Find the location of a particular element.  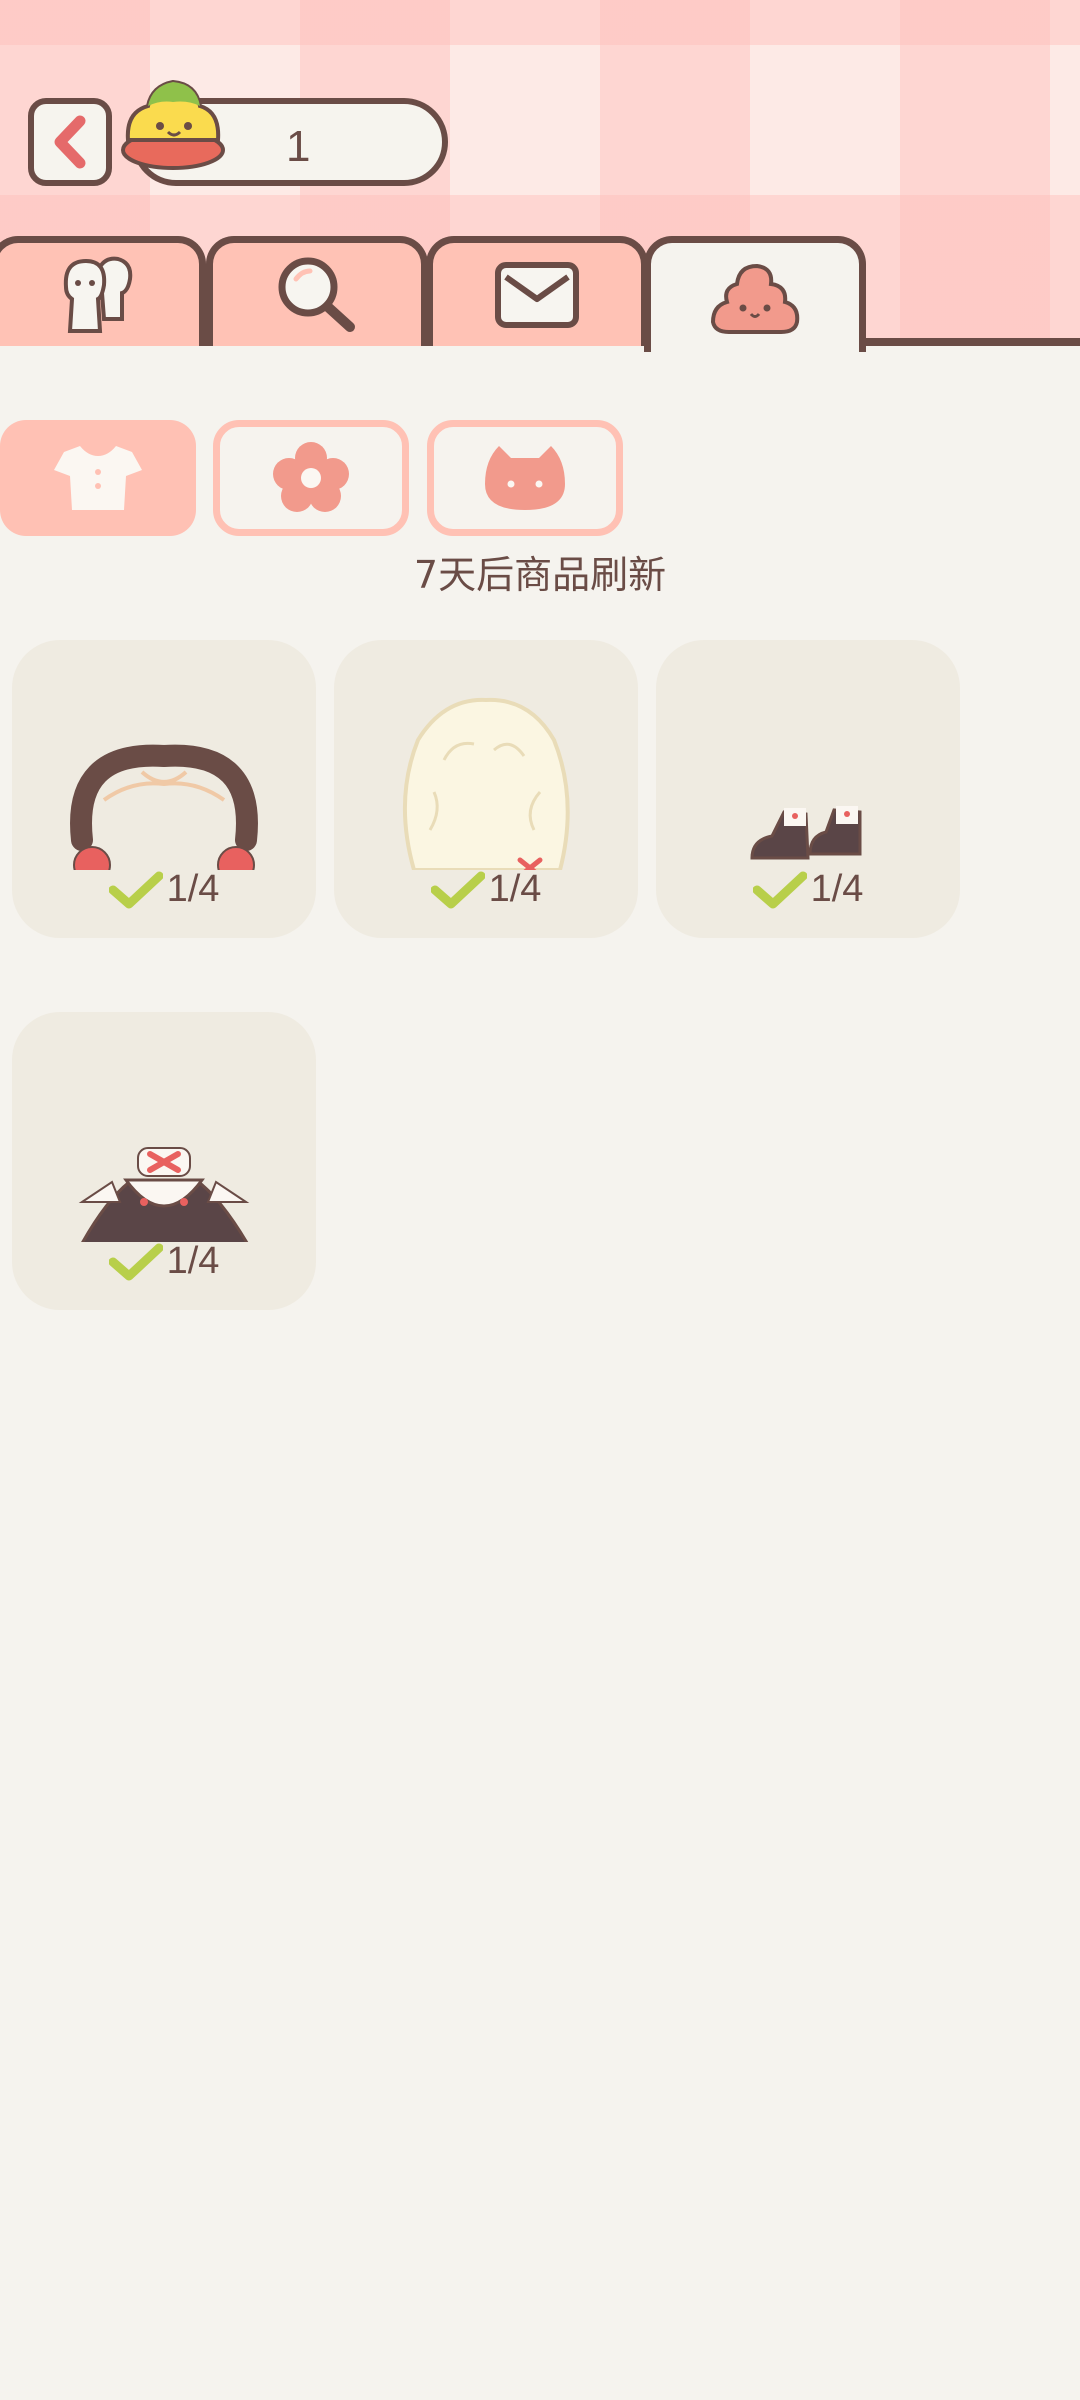

dress-icon is located at coordinates (164, 1194).